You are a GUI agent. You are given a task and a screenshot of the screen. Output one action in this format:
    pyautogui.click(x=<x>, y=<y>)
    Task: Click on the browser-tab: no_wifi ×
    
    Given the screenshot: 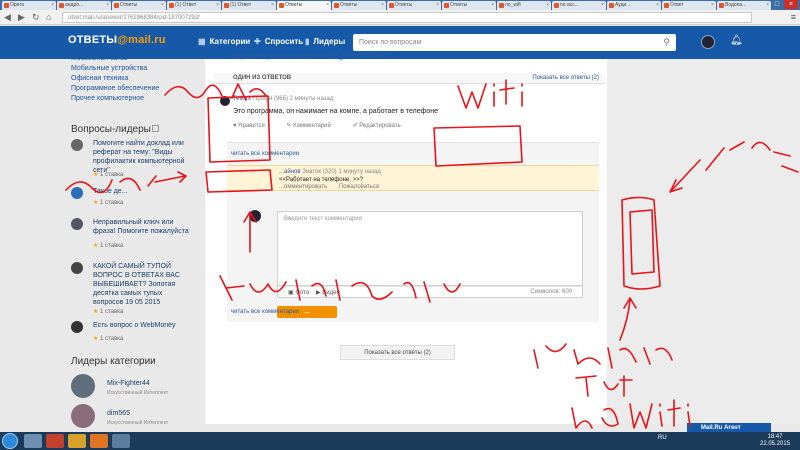 What is the action you would take?
    pyautogui.click(x=524, y=5)
    